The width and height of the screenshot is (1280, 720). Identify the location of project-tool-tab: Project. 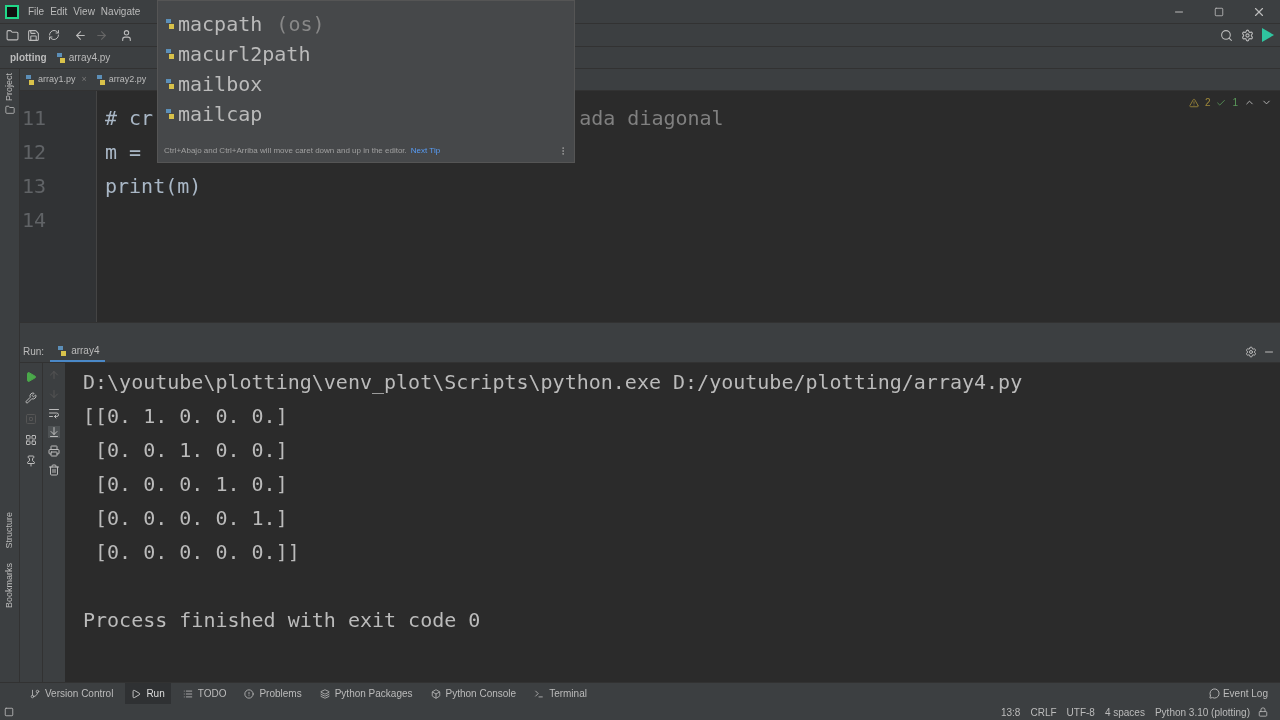
(9, 87).